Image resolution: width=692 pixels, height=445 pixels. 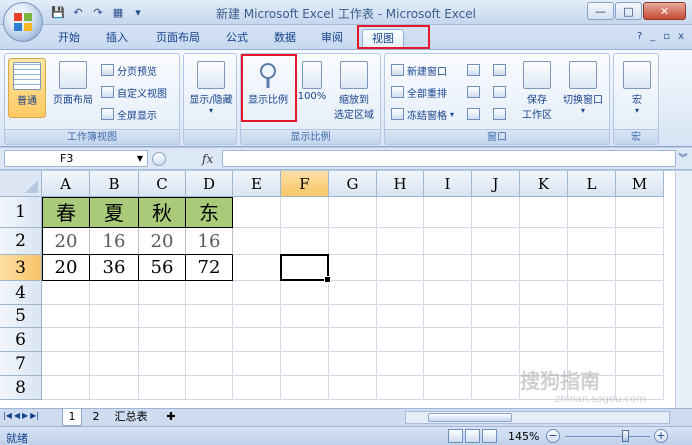 I want to click on cell-D4, so click(x=209, y=293).